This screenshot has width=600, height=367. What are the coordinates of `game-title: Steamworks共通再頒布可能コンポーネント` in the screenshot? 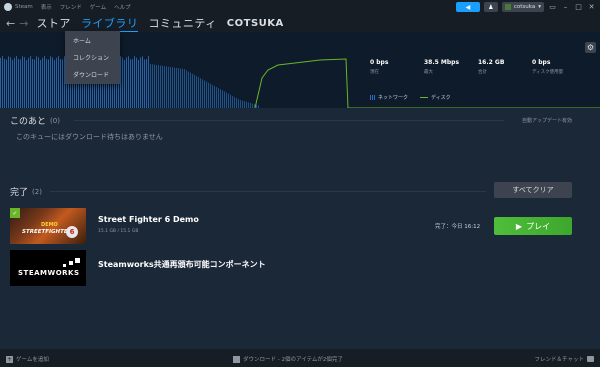 It's located at (182, 264).